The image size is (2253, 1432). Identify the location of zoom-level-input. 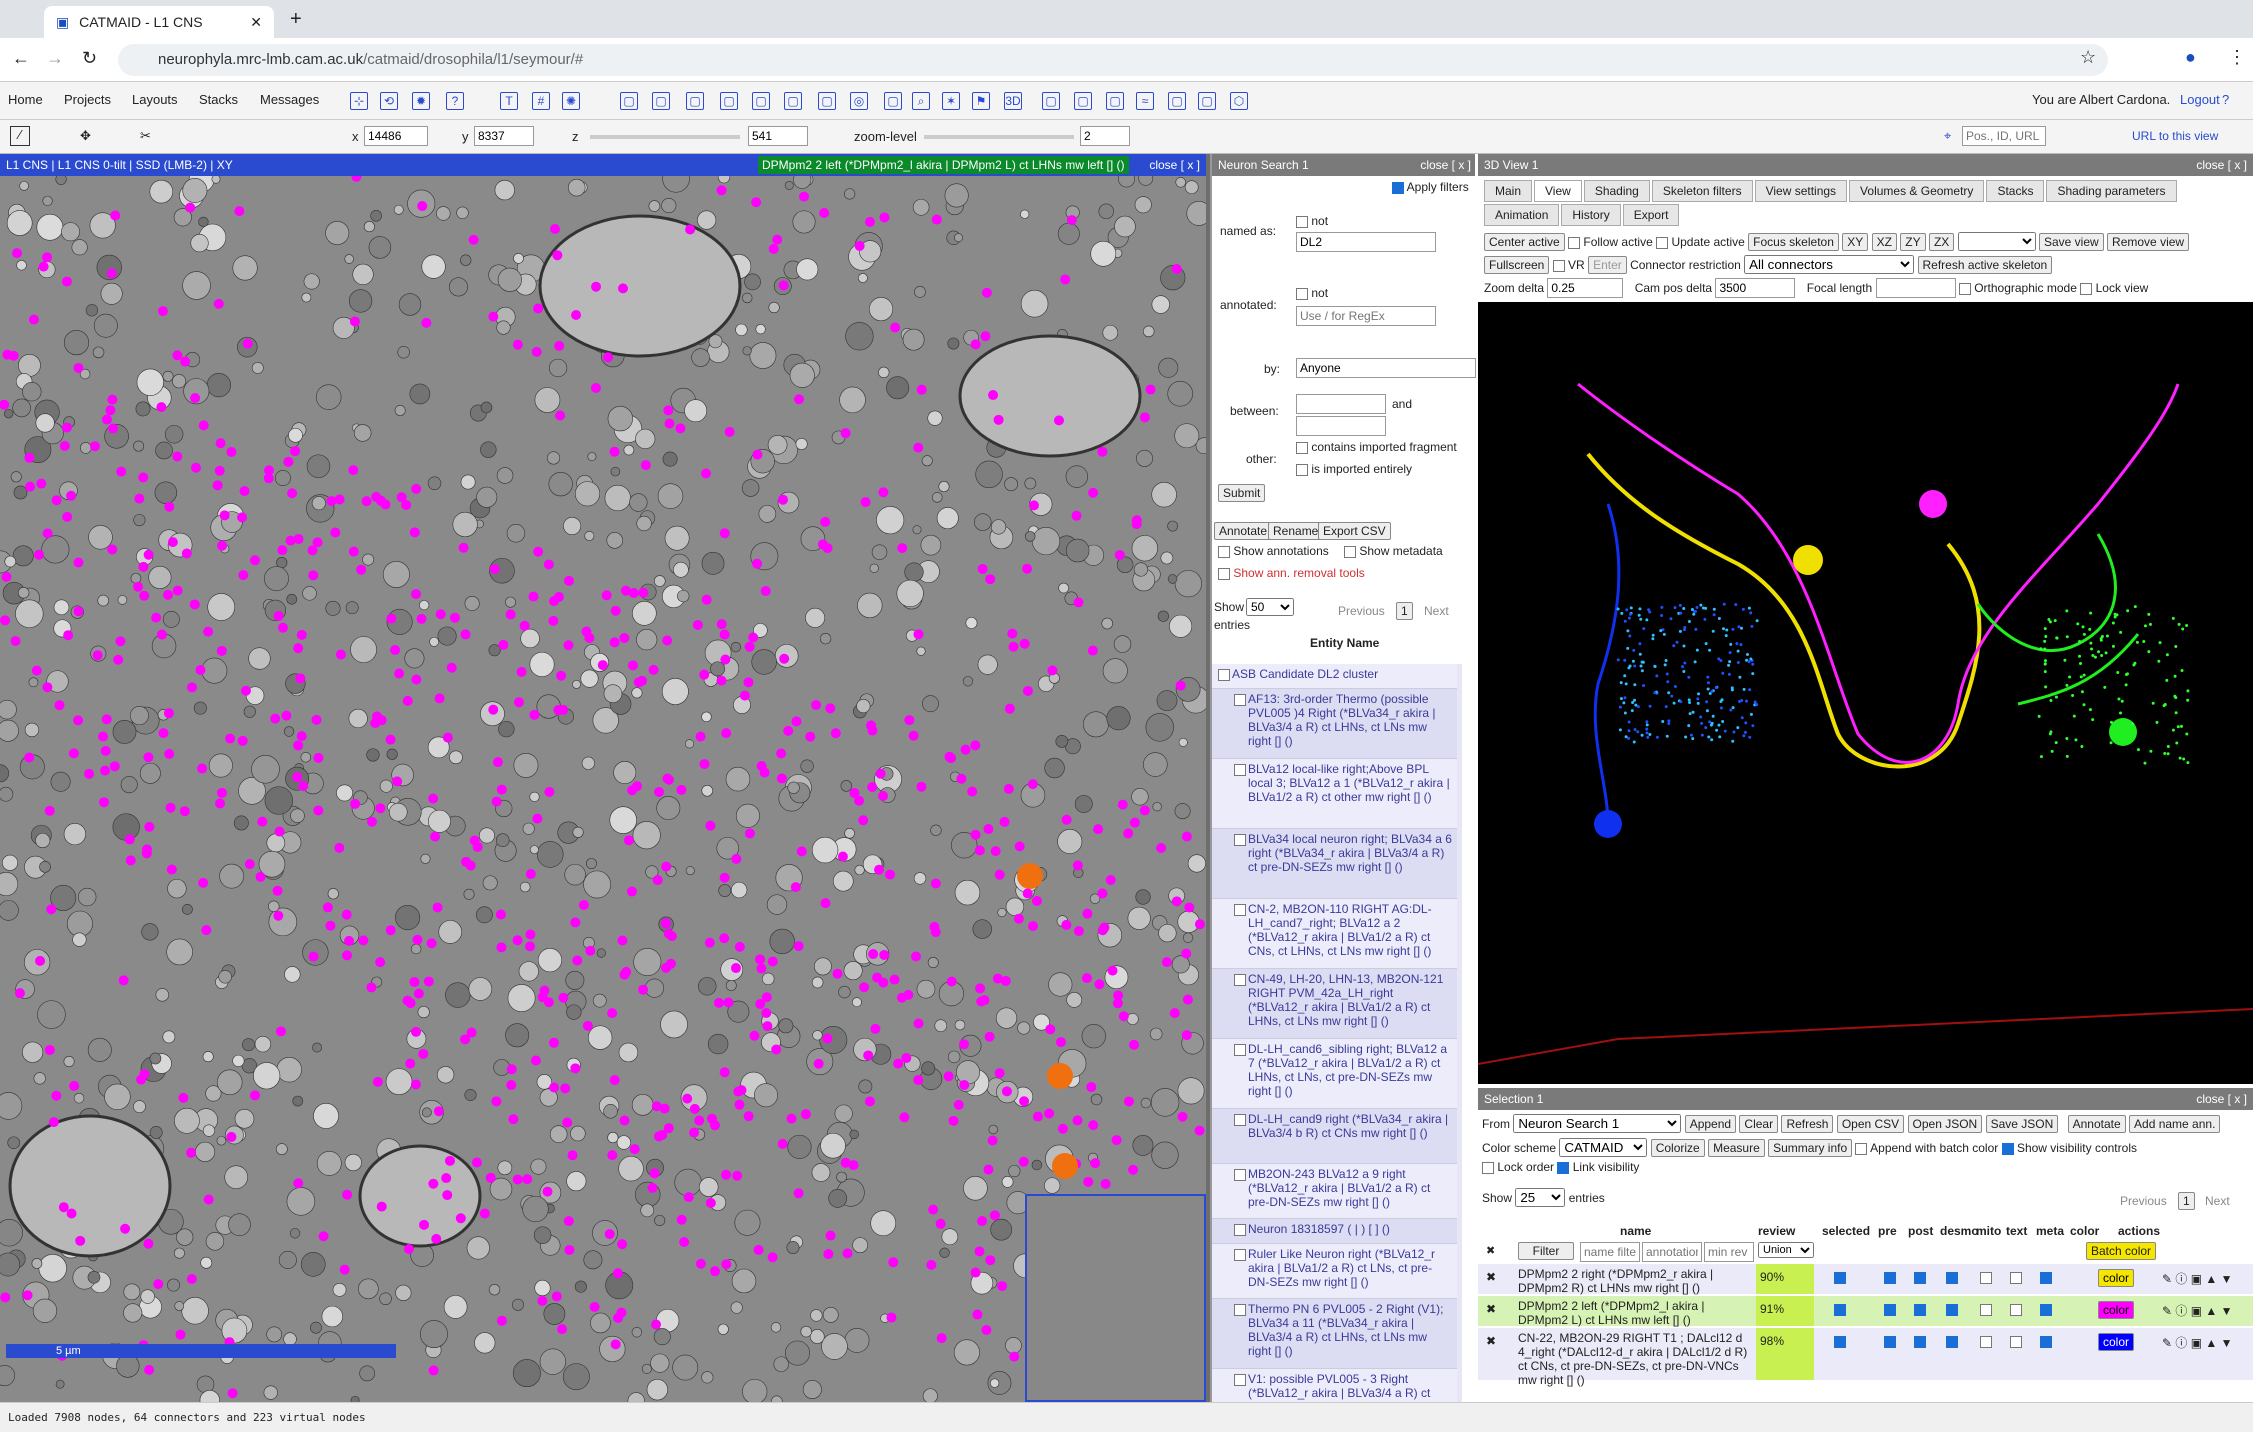
(1105, 136).